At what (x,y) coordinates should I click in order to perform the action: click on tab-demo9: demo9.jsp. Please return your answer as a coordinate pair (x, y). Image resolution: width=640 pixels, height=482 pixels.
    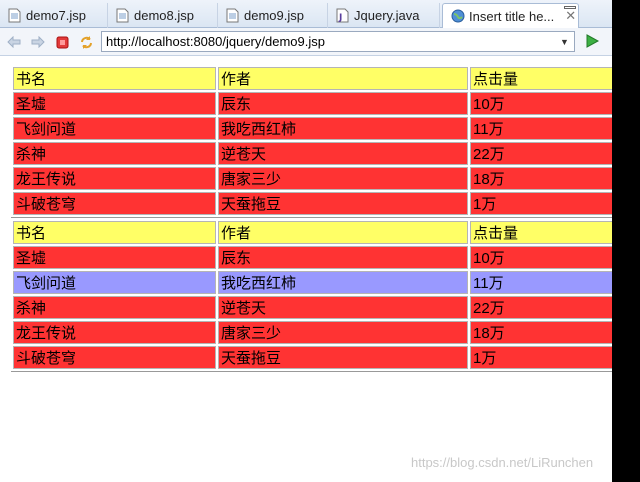
    Looking at the image, I should click on (273, 15).